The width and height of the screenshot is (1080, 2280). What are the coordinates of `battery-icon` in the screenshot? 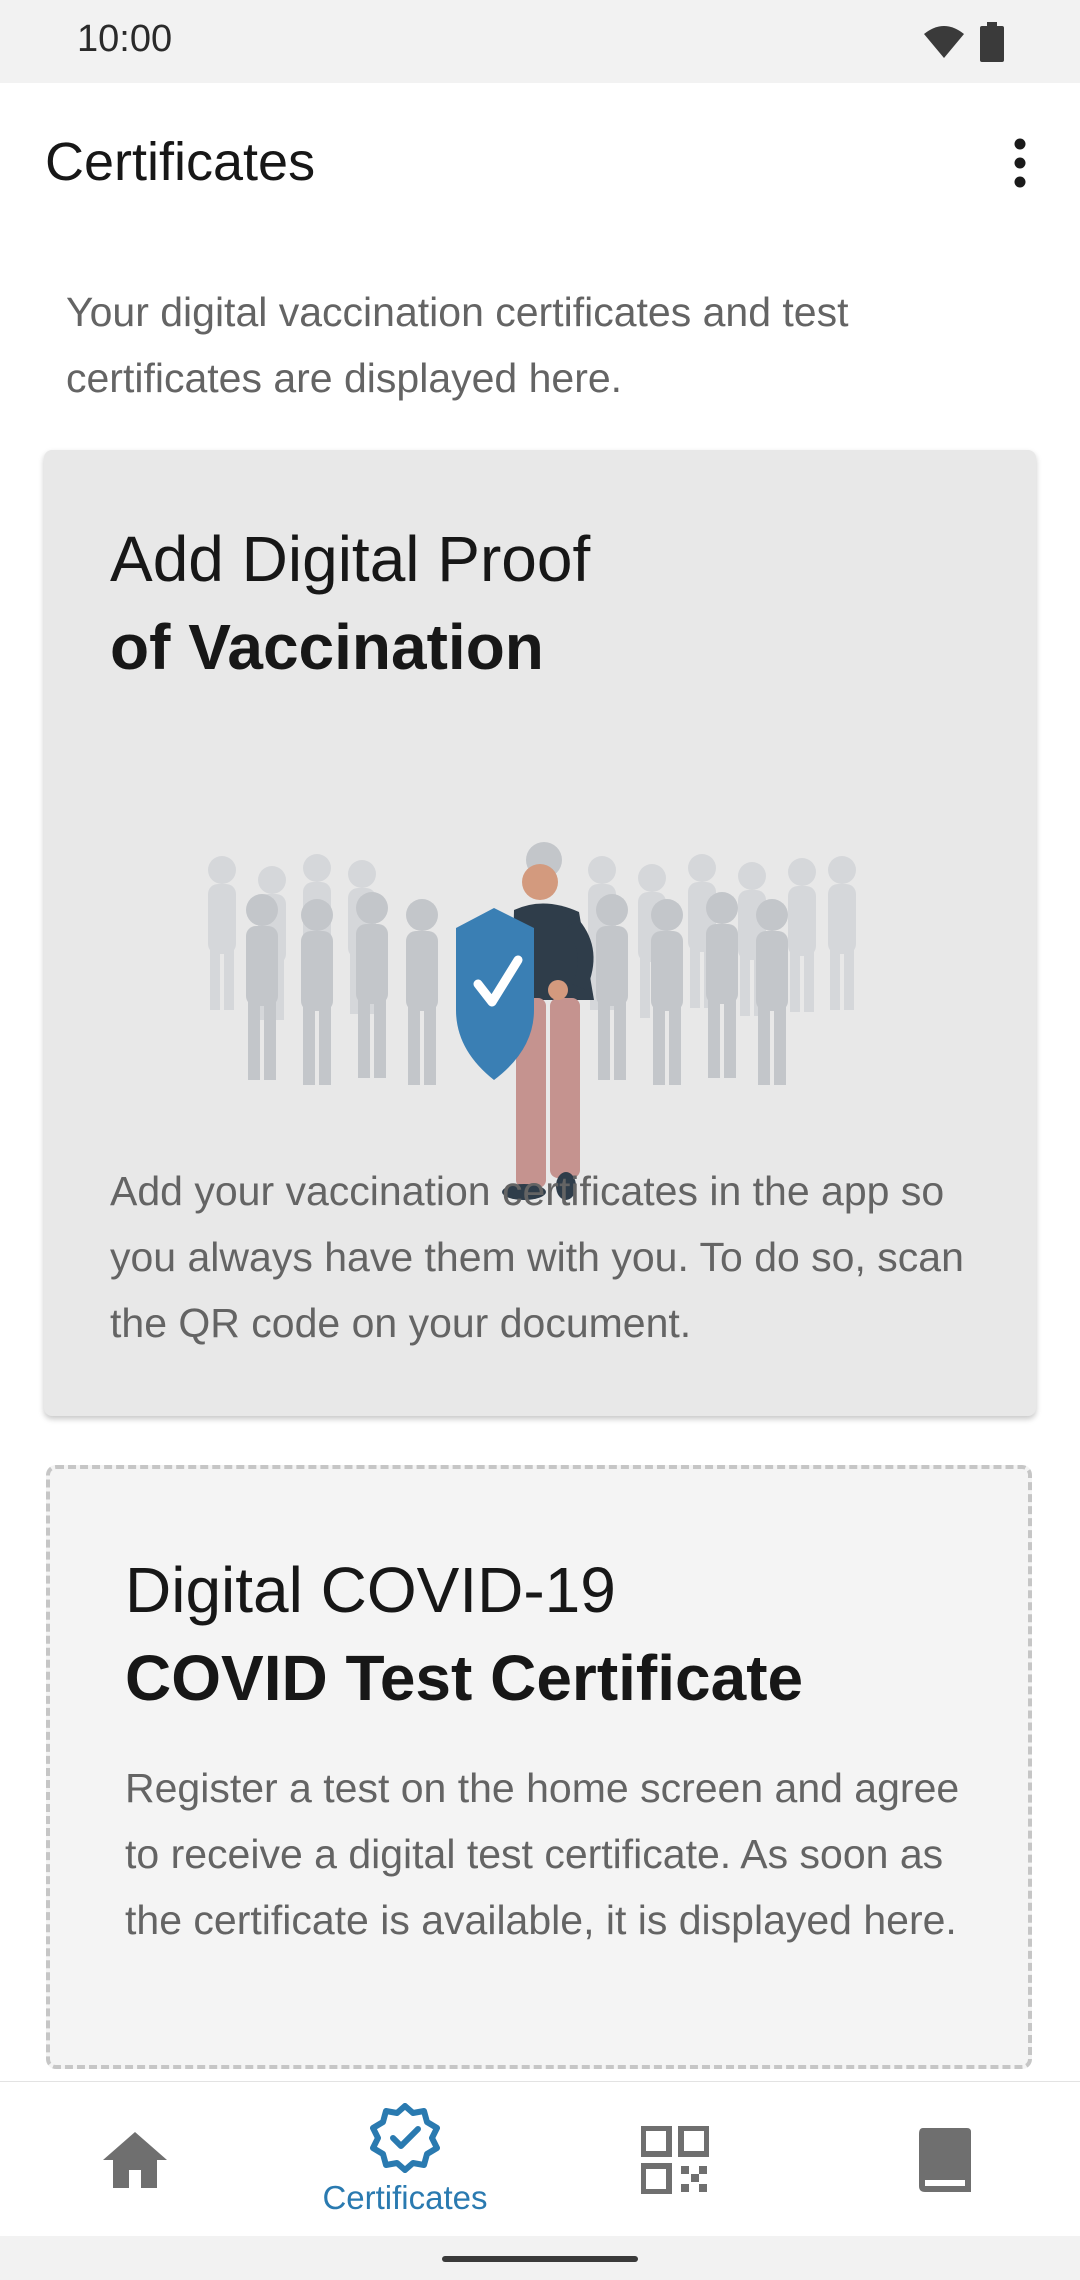 It's located at (992, 42).